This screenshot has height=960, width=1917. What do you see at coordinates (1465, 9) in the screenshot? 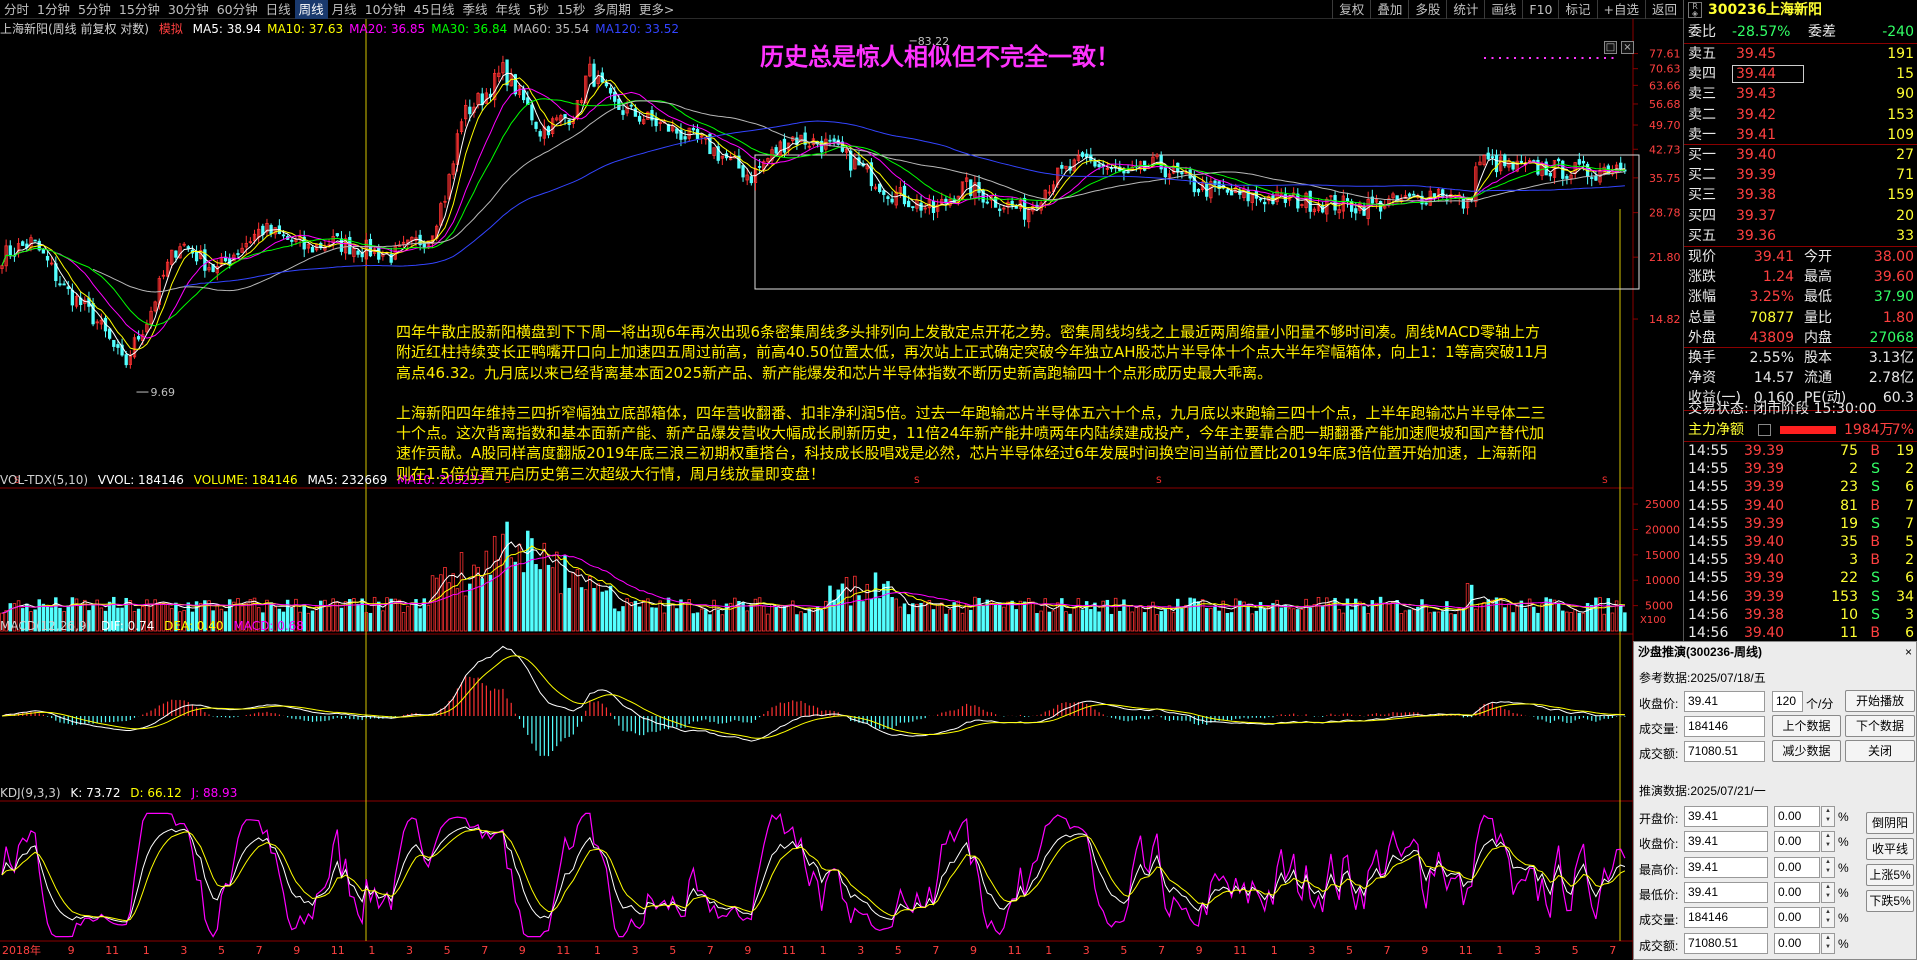
I see `tool-button: 统计` at bounding box center [1465, 9].